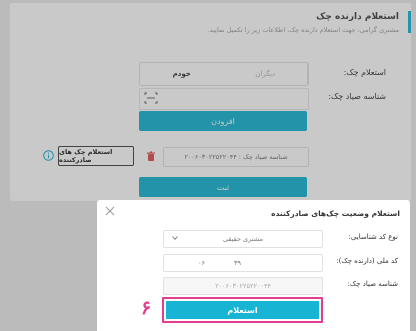 The width and height of the screenshot is (416, 331). I want to click on id-type-select: مشتری حقیقی, so click(243, 239).